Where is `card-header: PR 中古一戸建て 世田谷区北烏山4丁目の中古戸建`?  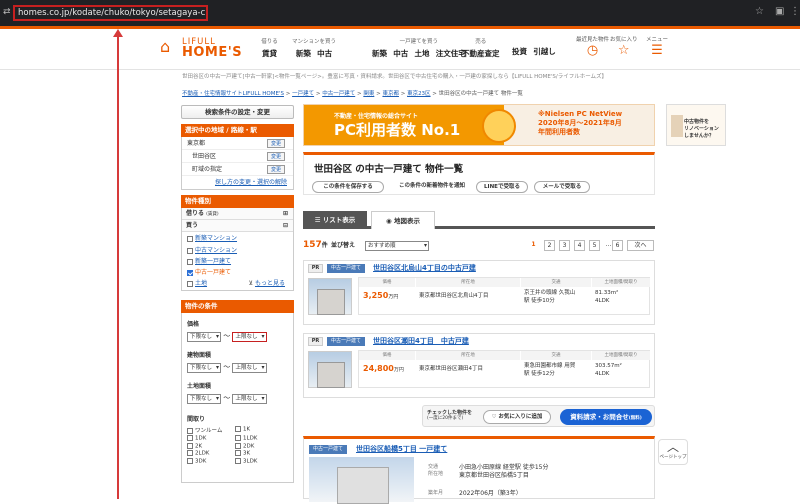 card-header: PR 中古一戸建て 世田谷区北烏山4丁目の中古戸建 is located at coordinates (479, 268).